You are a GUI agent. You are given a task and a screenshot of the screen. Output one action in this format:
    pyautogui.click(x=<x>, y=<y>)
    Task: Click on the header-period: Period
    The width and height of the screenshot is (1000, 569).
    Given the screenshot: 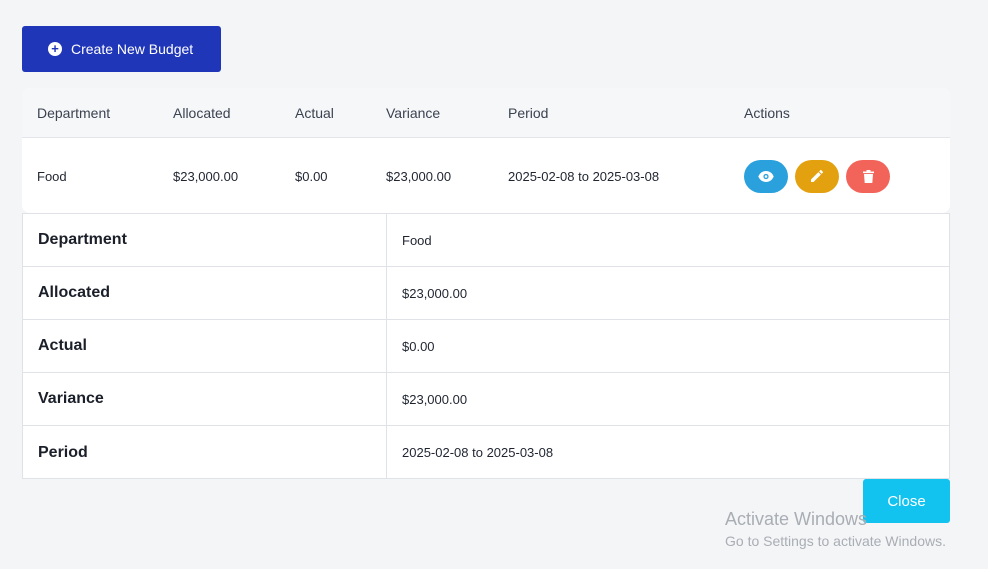 What is the action you would take?
    pyautogui.click(x=528, y=112)
    